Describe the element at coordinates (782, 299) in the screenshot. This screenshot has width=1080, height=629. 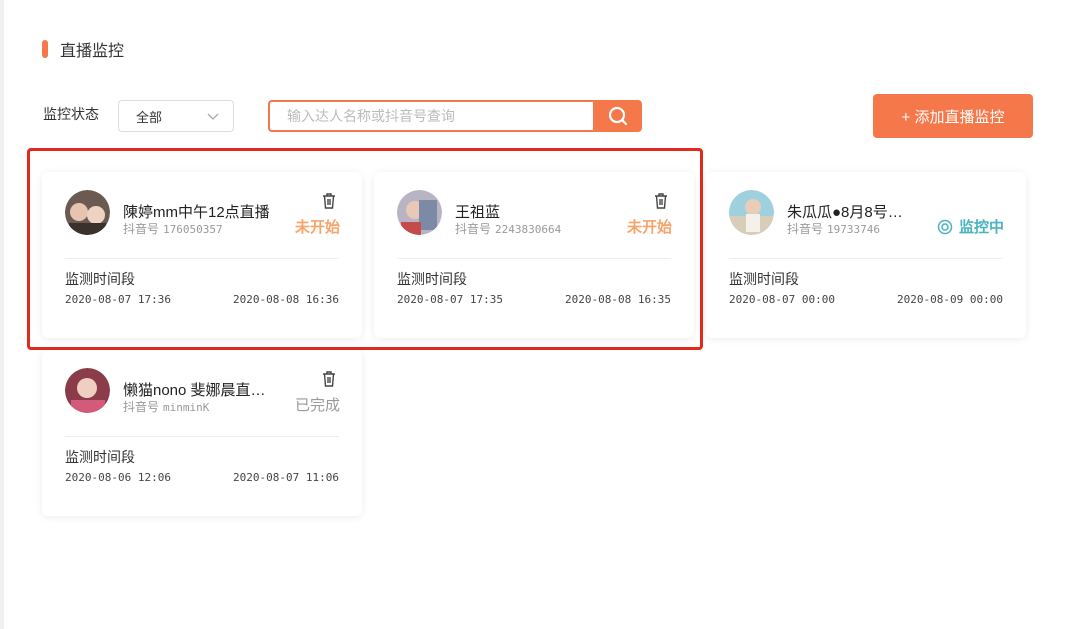
I see `period-start: 2020-08-07 00:00` at that location.